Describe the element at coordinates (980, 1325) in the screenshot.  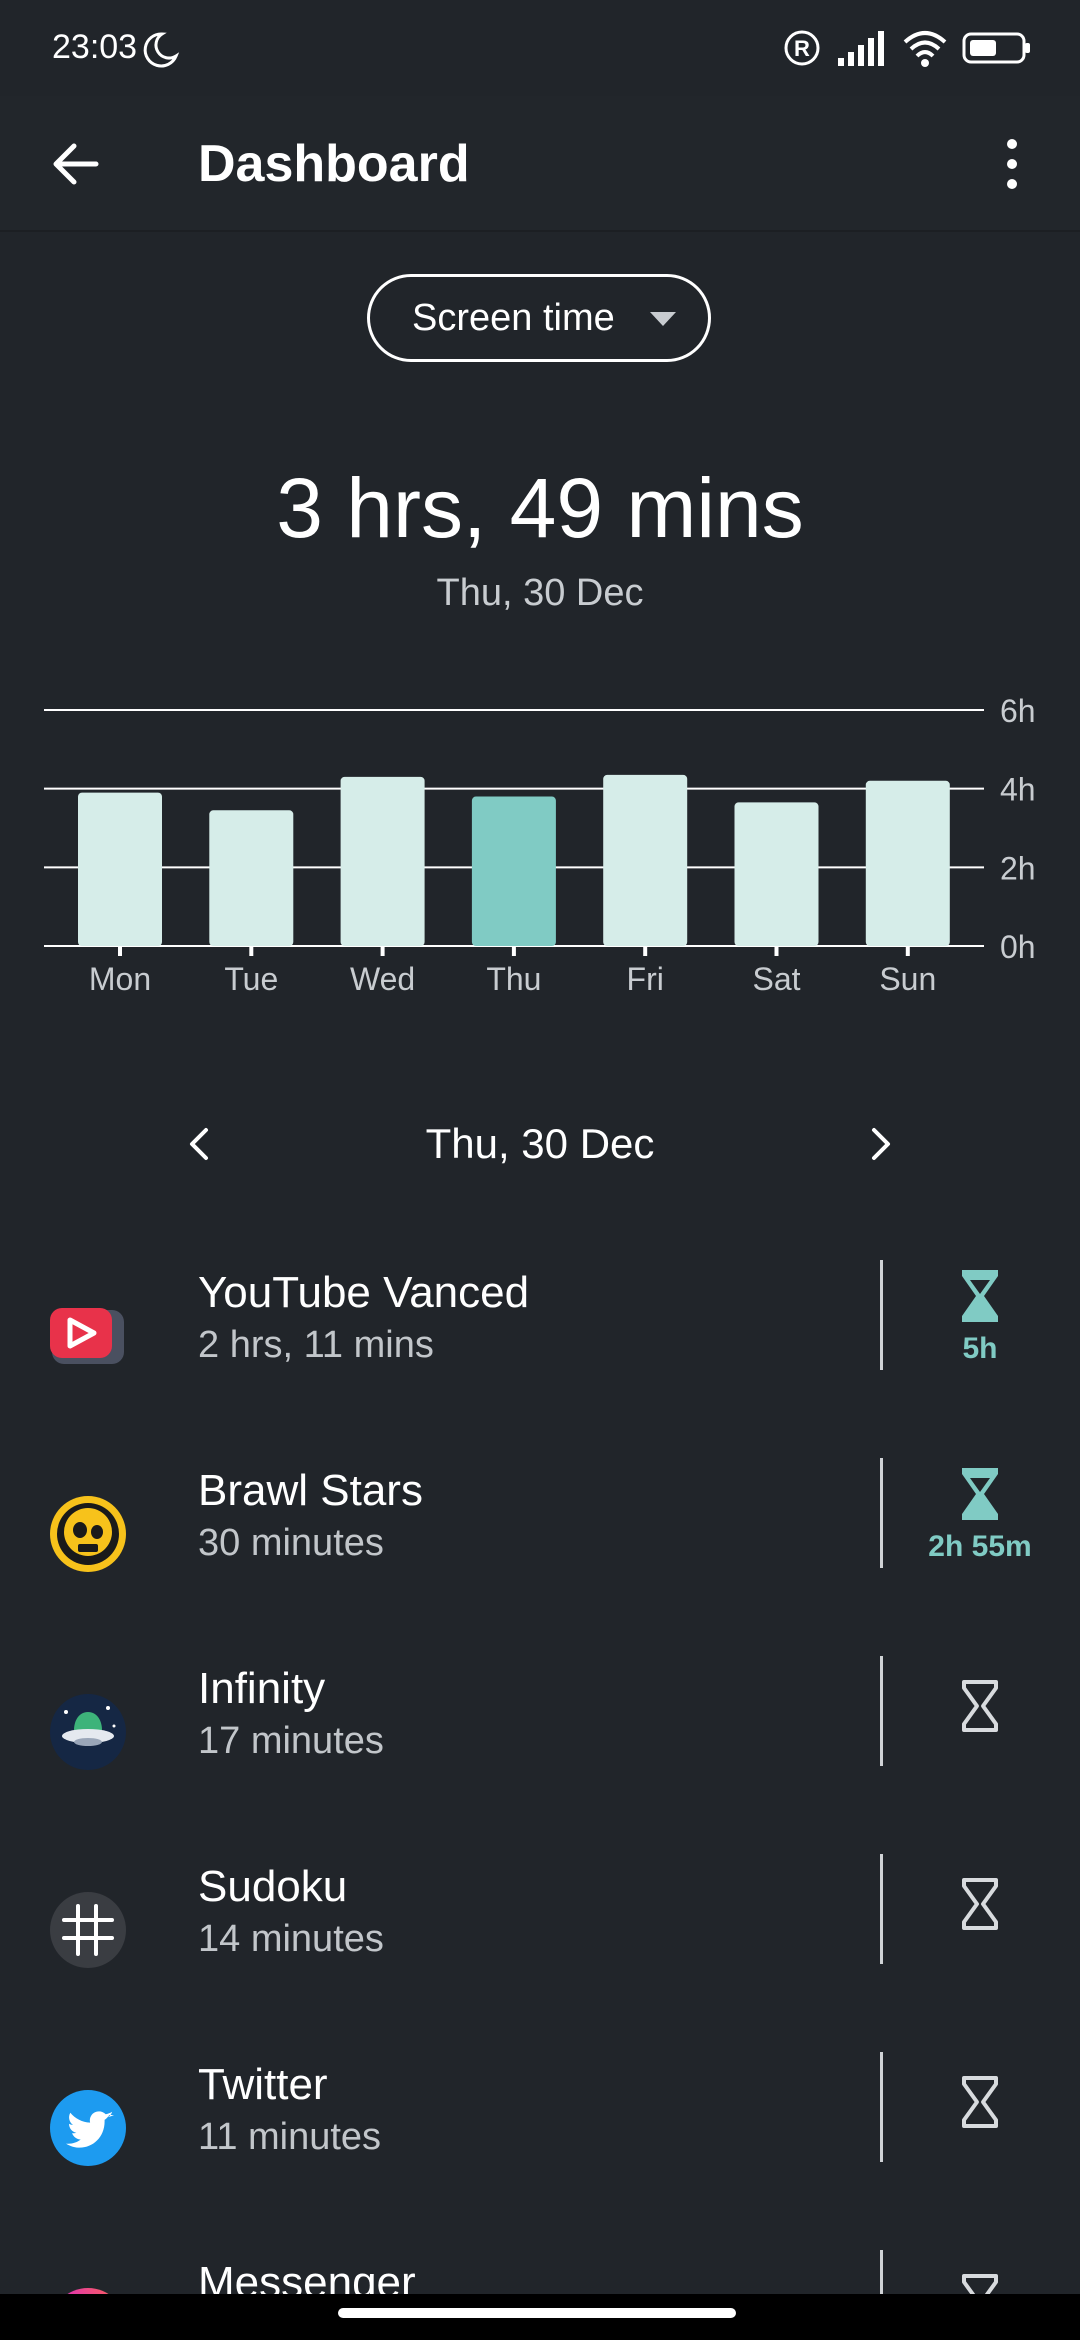
I see `app-timer-button: 5h` at that location.